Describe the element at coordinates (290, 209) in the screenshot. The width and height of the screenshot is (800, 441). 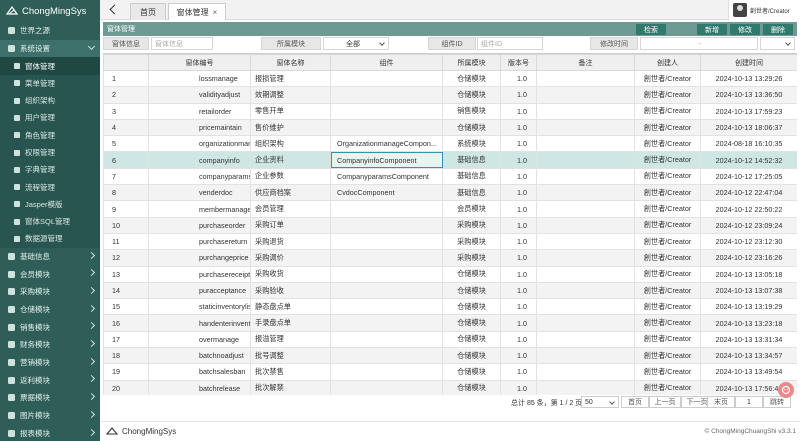
I see `cell-name: 会员管理` at that location.